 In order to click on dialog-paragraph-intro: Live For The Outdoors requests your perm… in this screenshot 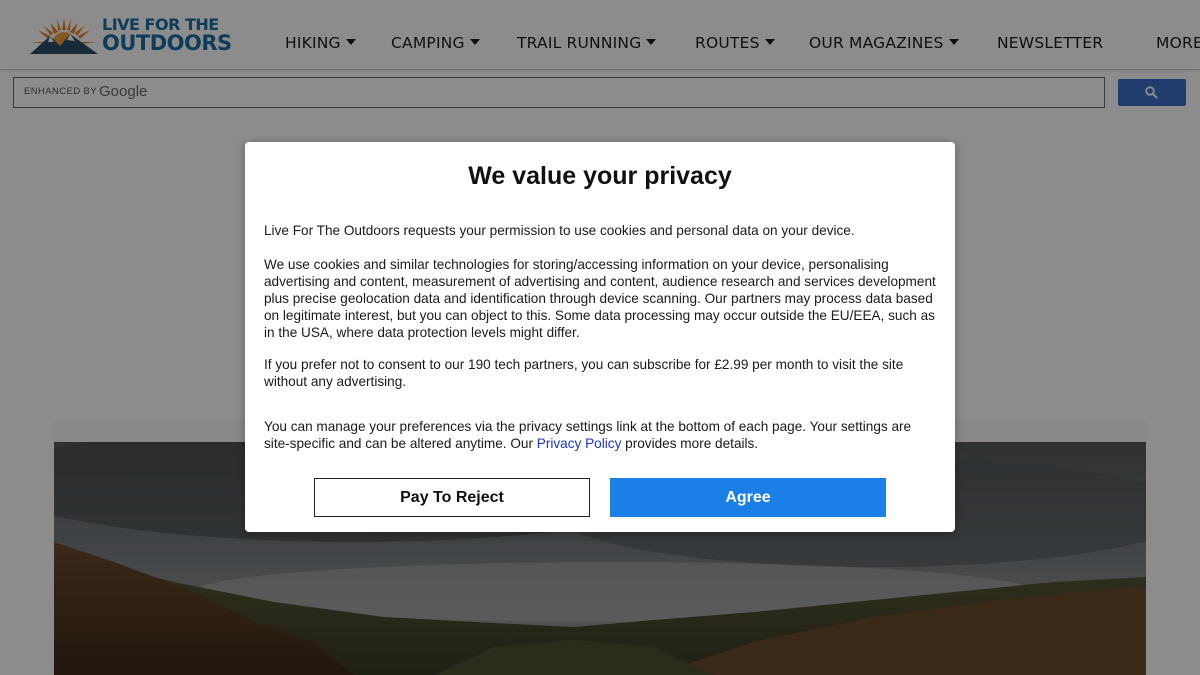, I will do `click(559, 230)`.